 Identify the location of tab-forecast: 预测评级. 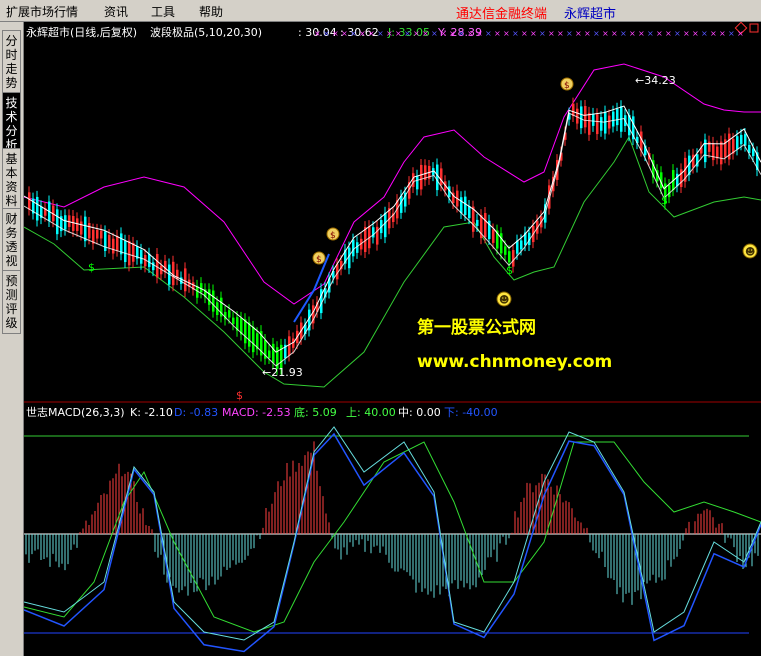
(11, 302).